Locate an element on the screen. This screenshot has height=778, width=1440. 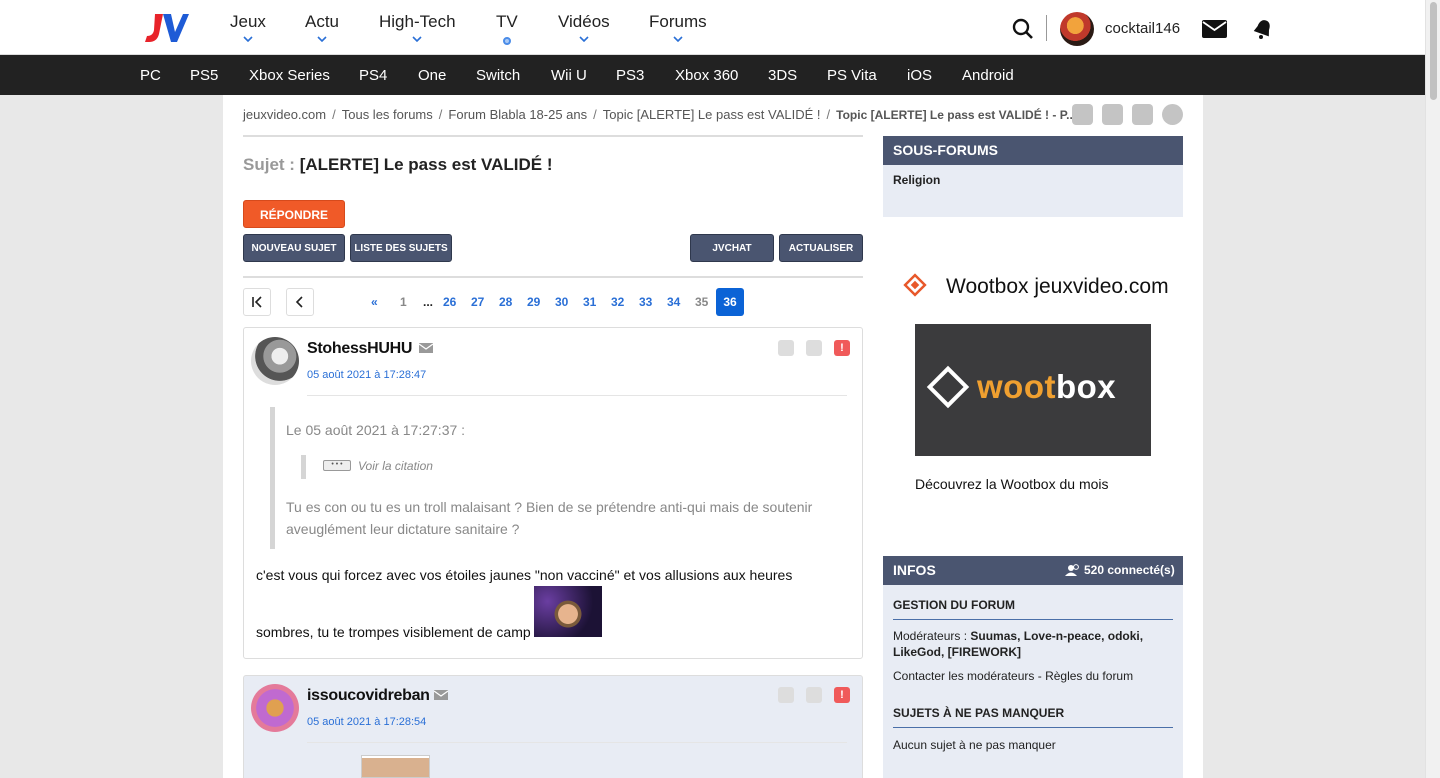
page-link: 32 is located at coordinates (617, 302).